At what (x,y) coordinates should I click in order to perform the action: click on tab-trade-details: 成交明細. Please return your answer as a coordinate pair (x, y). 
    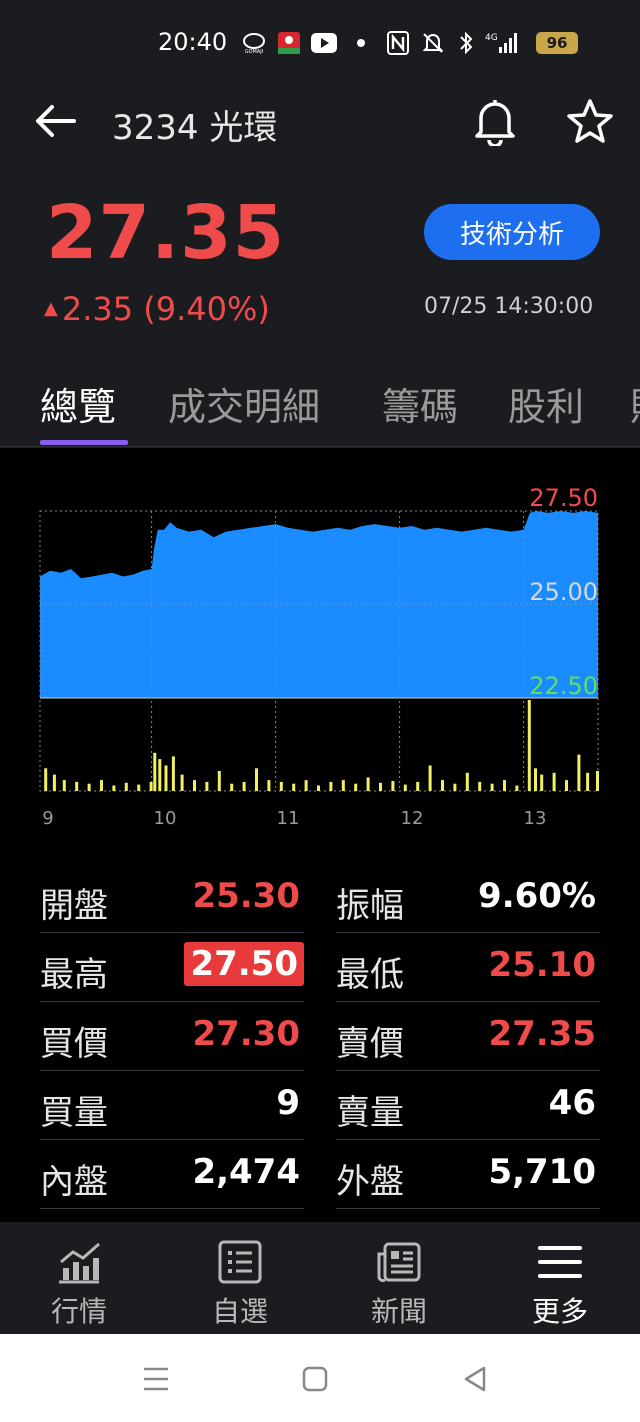
    Looking at the image, I should click on (244, 403).